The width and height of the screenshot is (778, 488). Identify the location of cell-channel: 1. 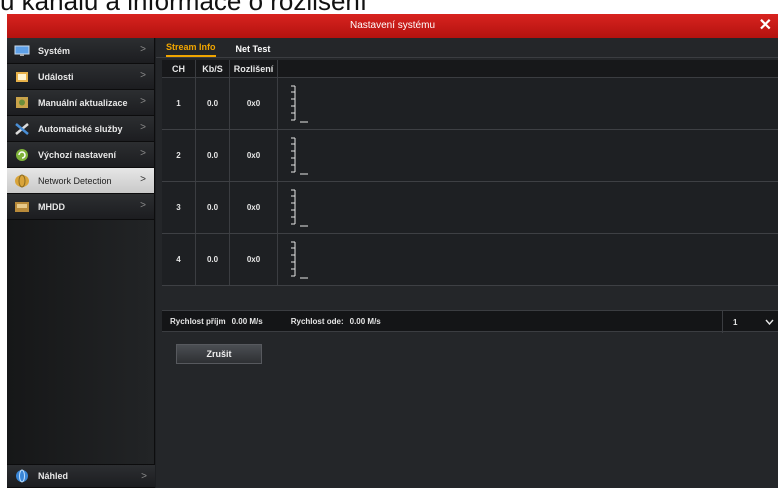
(179, 103).